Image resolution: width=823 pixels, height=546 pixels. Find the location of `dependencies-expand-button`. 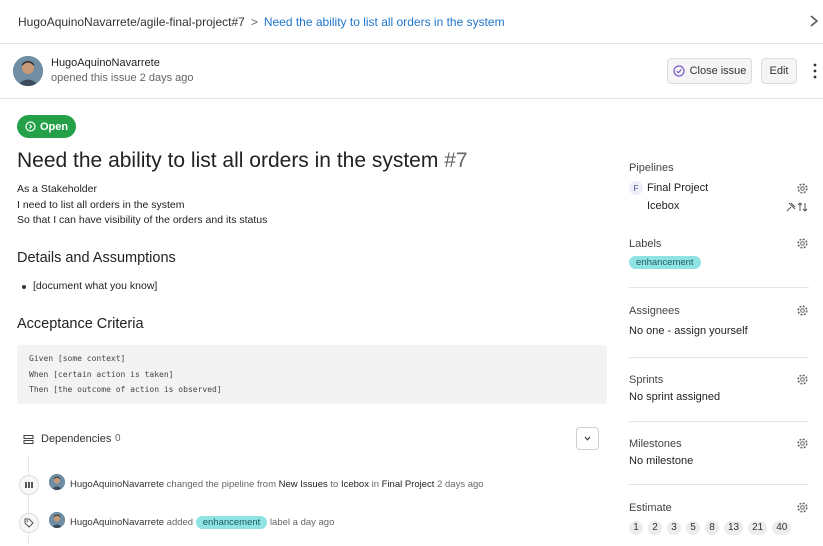

dependencies-expand-button is located at coordinates (587, 438).